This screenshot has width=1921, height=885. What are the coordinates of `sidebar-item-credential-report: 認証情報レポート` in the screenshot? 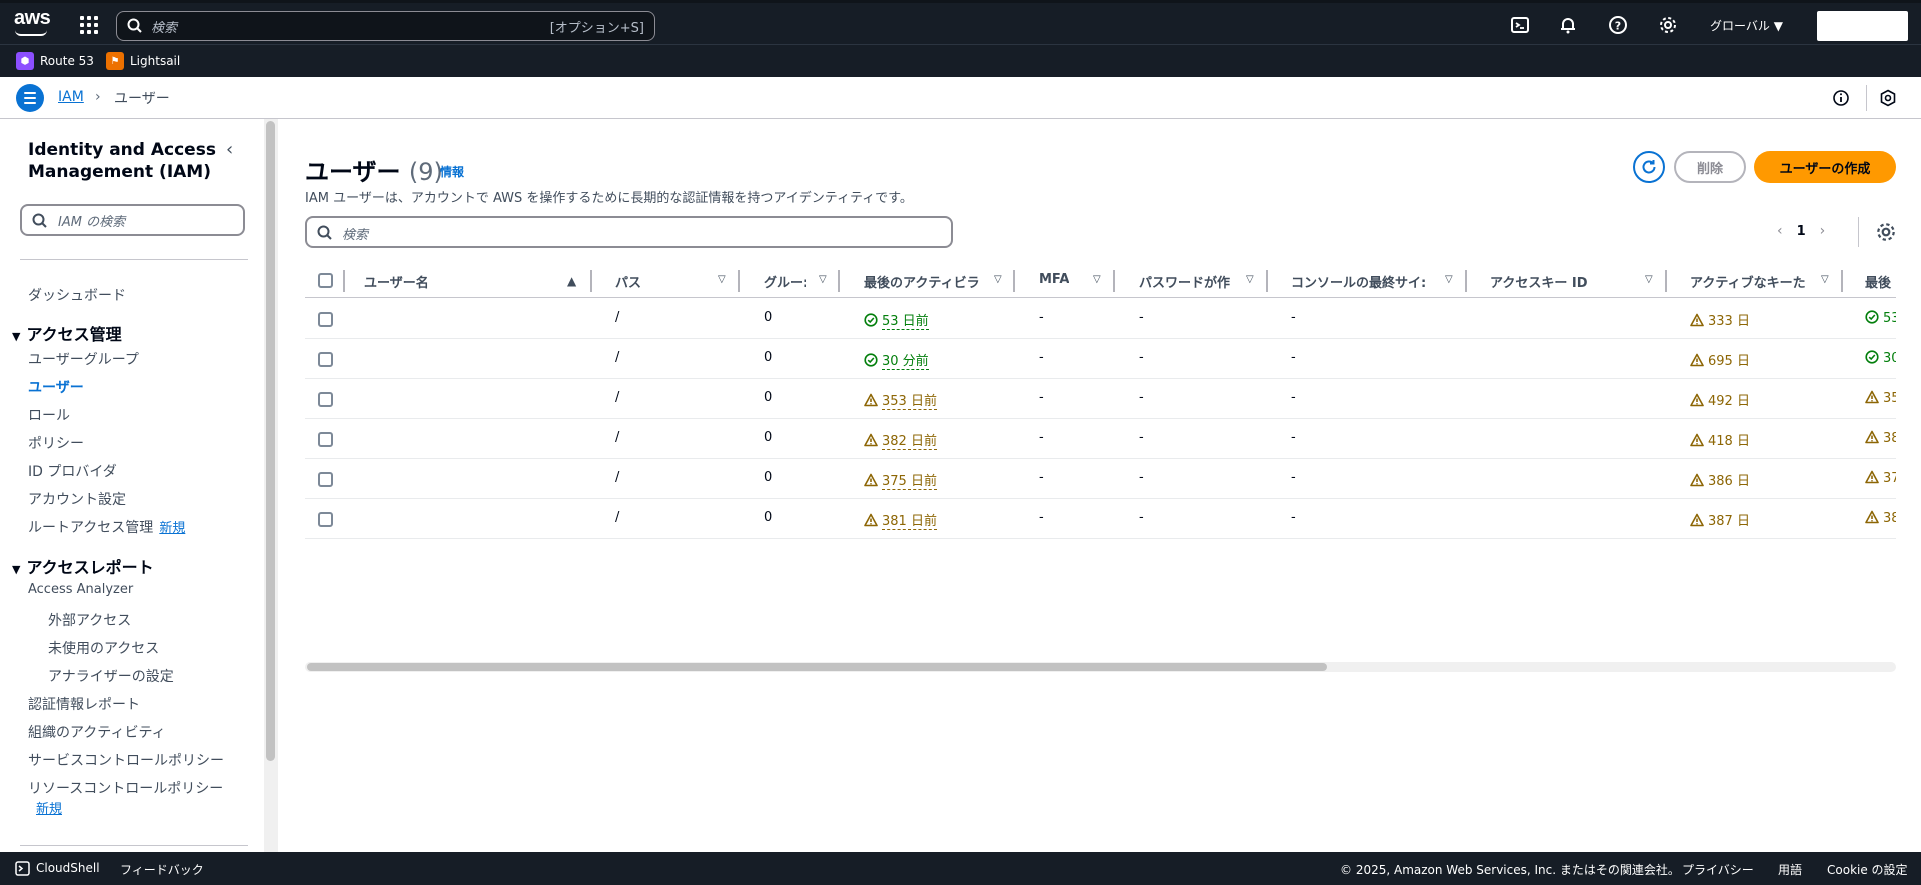 It's located at (84, 704).